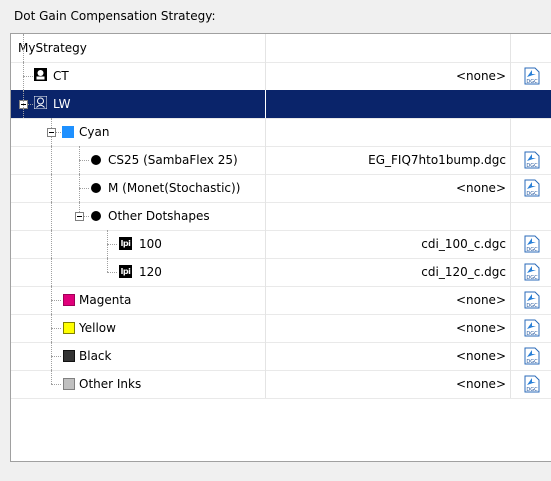  Describe the element at coordinates (173, 160) in the screenshot. I see `tree-item-label: CS25 (SambaFlex 25)` at that location.